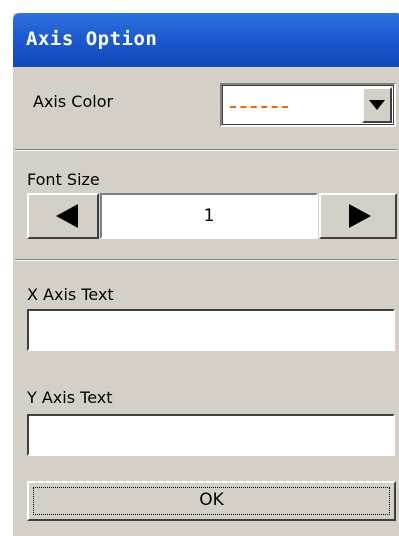  What do you see at coordinates (308, 105) in the screenshot?
I see `axis-color-dropdown` at bounding box center [308, 105].